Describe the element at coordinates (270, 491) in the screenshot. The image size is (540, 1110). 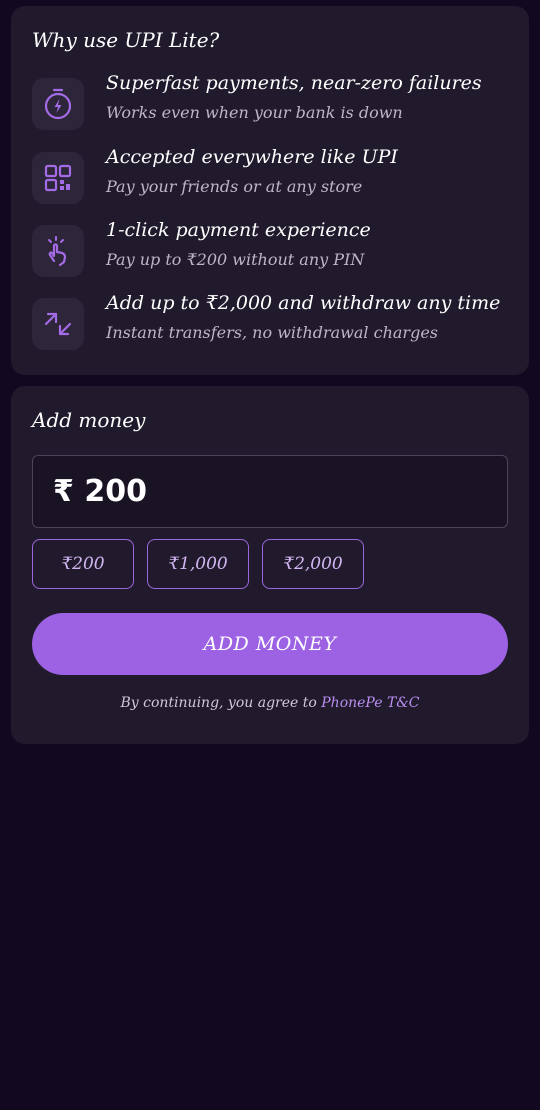
I see `amount-input: ₹ 200` at that location.